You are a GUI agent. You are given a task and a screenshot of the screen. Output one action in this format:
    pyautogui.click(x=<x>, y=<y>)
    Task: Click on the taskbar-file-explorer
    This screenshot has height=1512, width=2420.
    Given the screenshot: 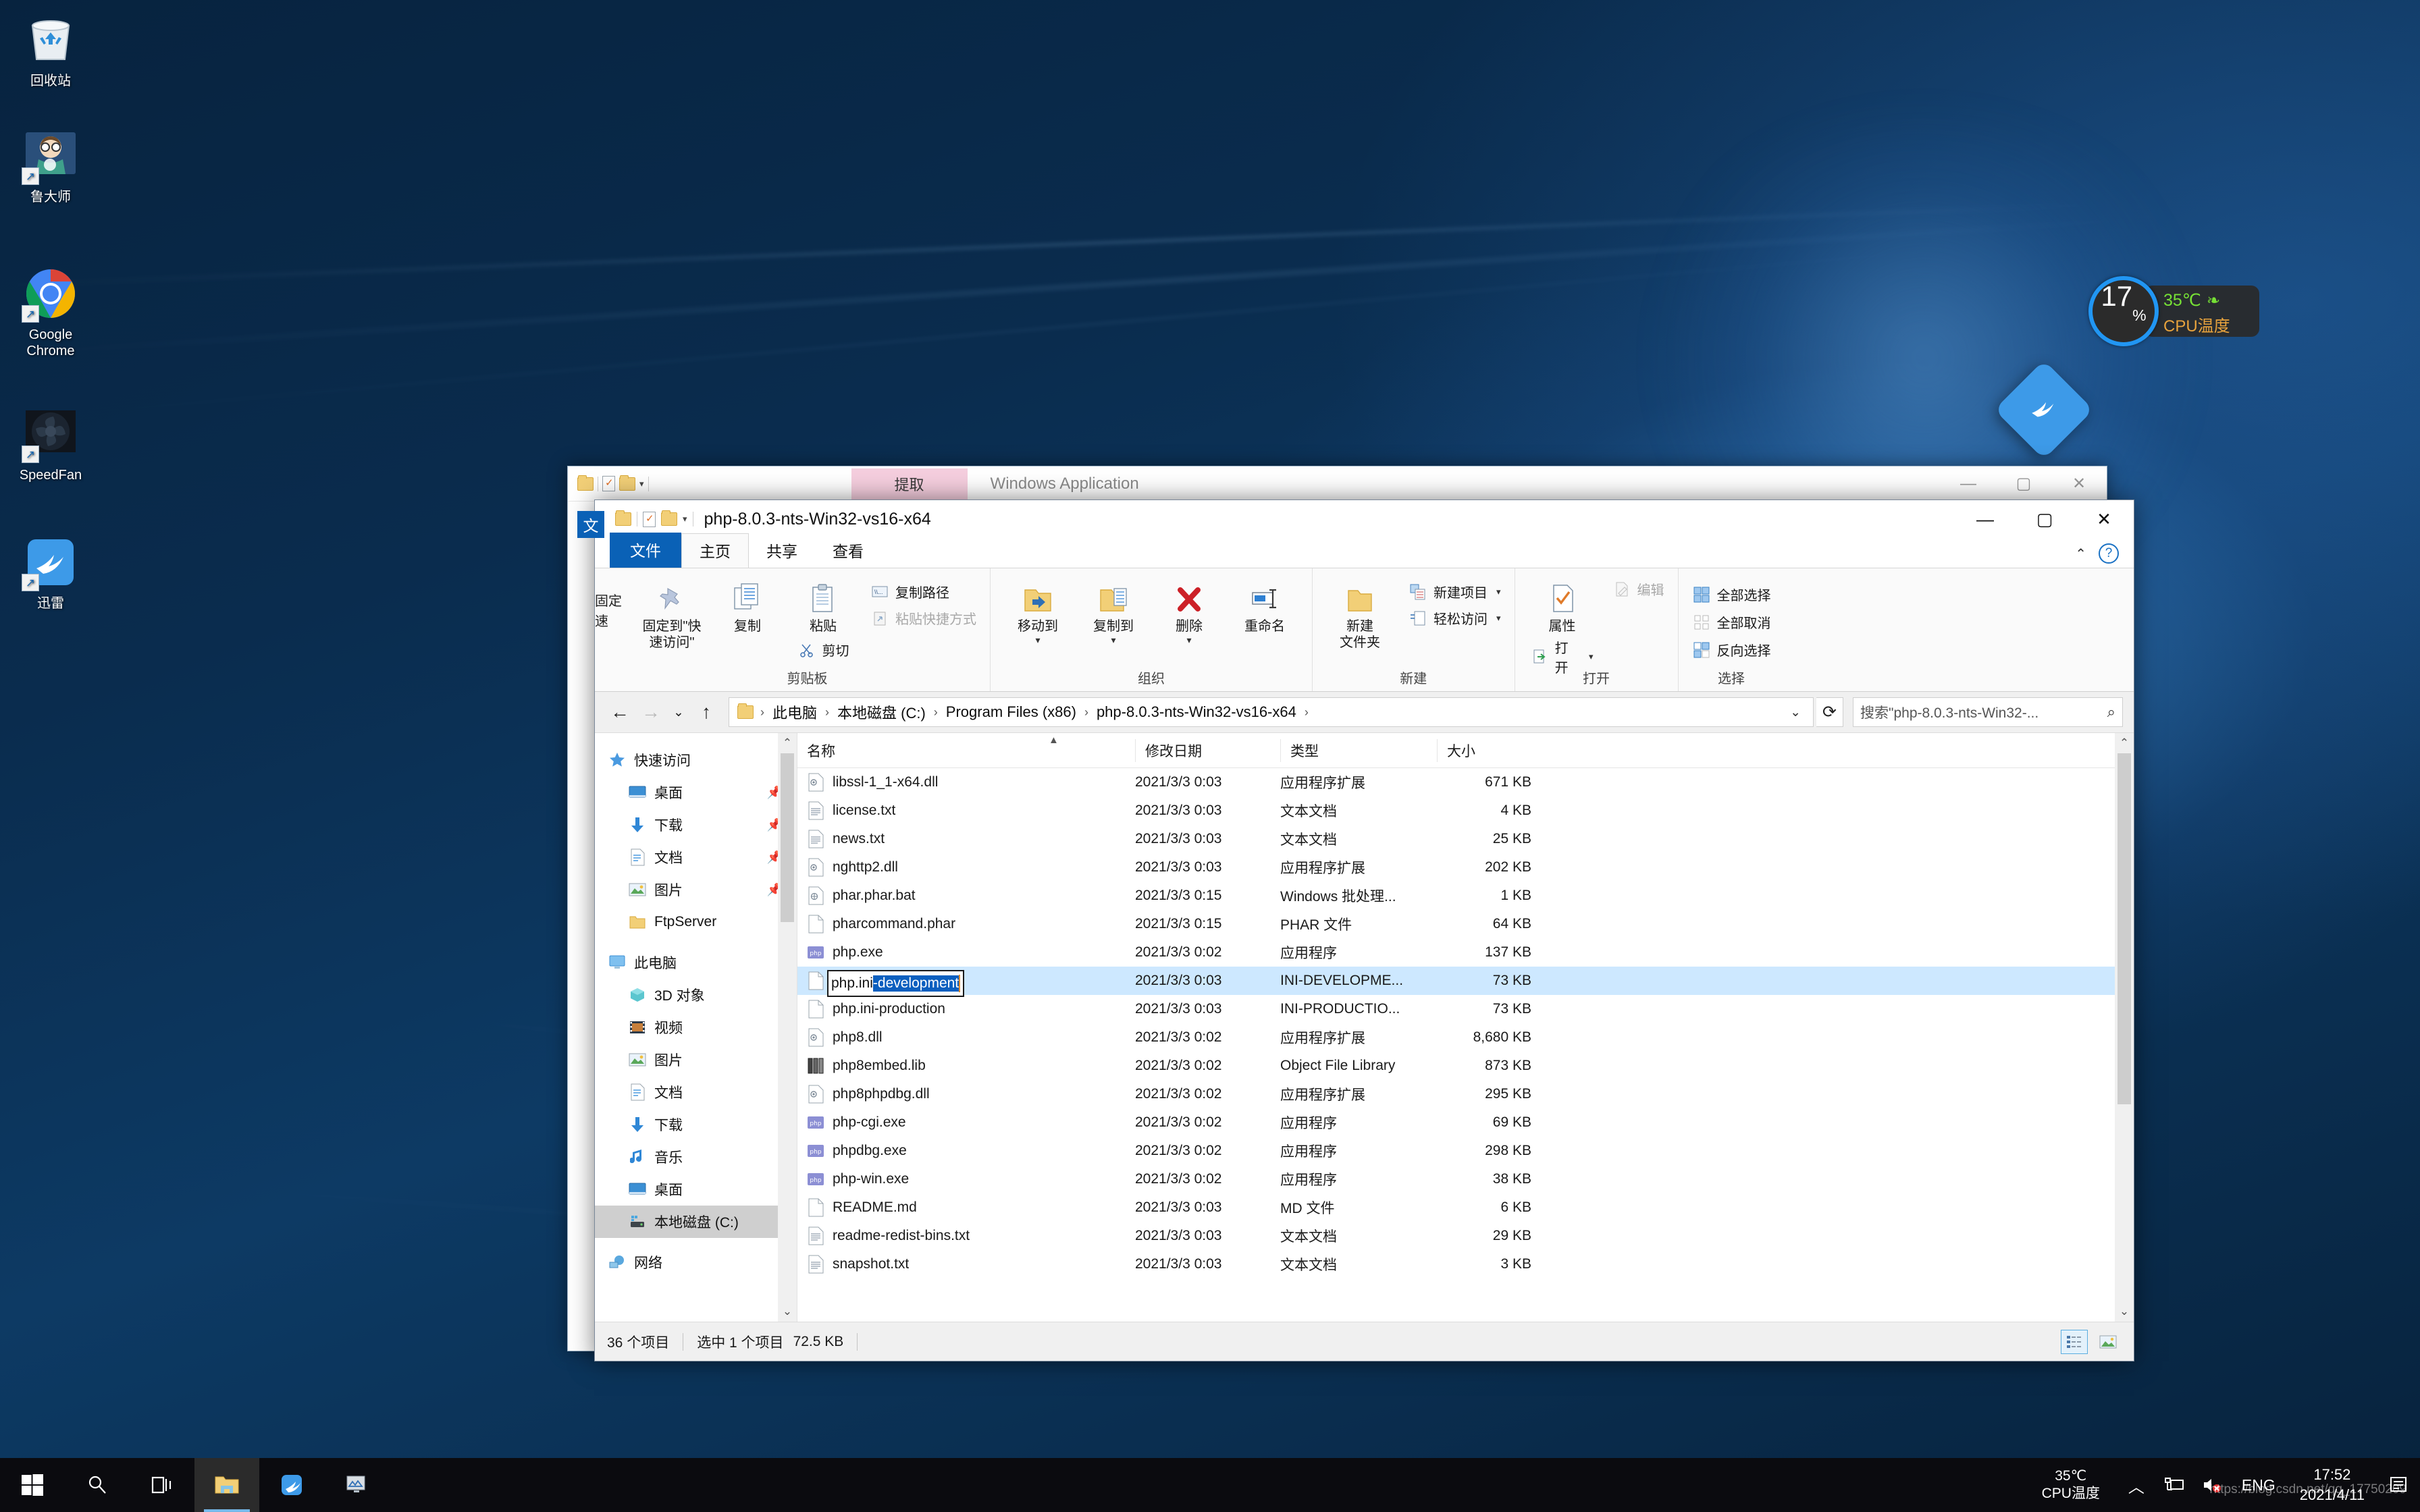 What is the action you would take?
    pyautogui.click(x=226, y=1485)
    